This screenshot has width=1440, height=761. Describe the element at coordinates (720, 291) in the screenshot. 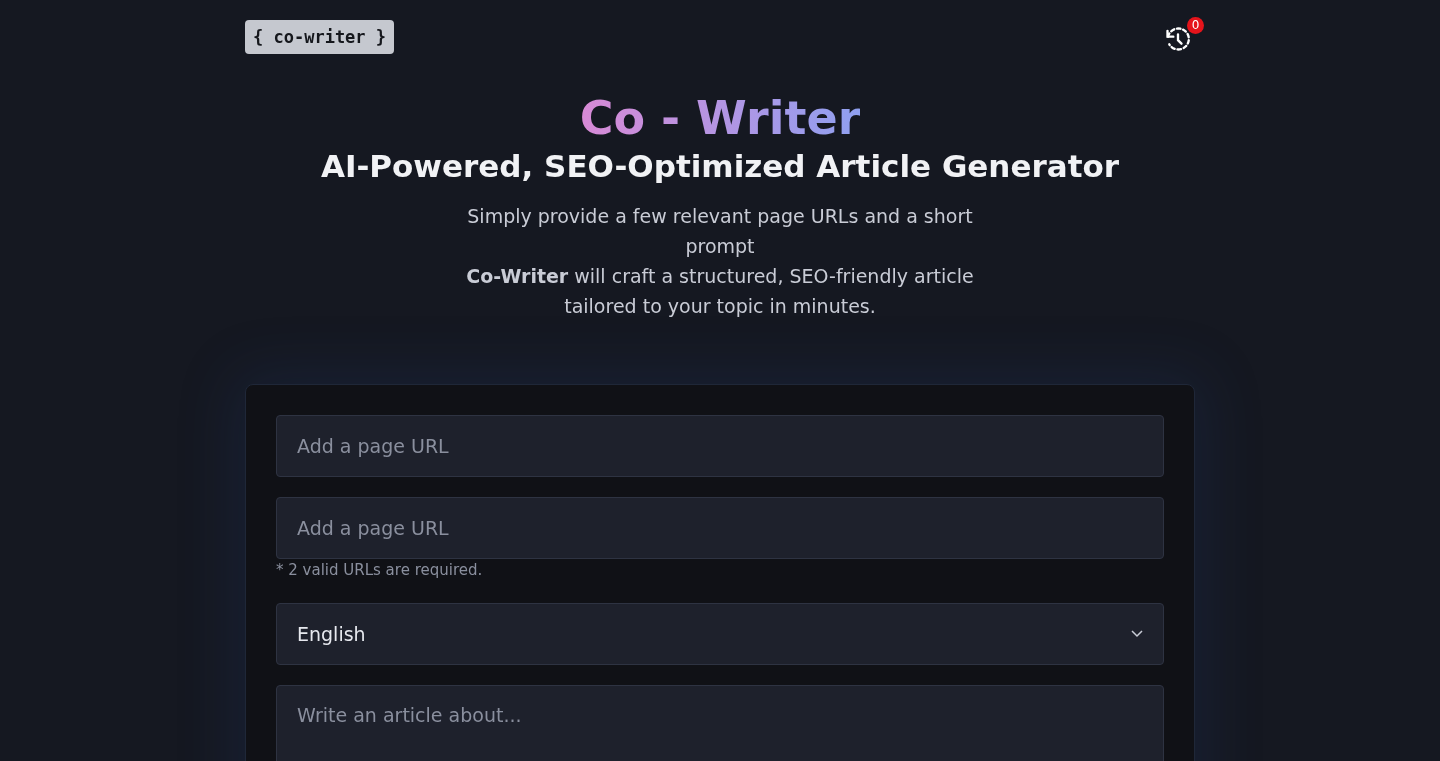

I see `description-text: Co-Writer will craft a structured, SEO-friendly article tailored to your topic in minutes.` at that location.